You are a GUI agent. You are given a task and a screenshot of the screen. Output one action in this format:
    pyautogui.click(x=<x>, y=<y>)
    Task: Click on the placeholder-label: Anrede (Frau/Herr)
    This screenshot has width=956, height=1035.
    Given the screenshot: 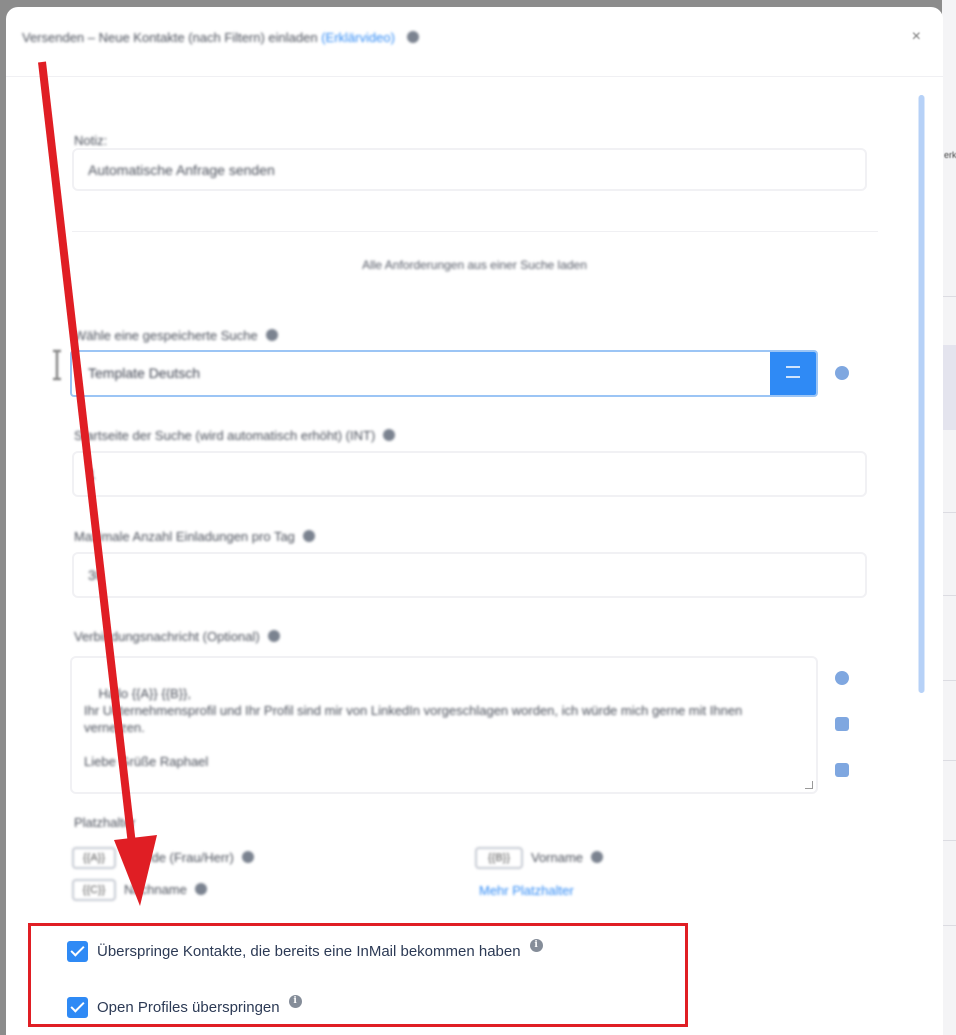 What is the action you would take?
    pyautogui.click(x=189, y=857)
    